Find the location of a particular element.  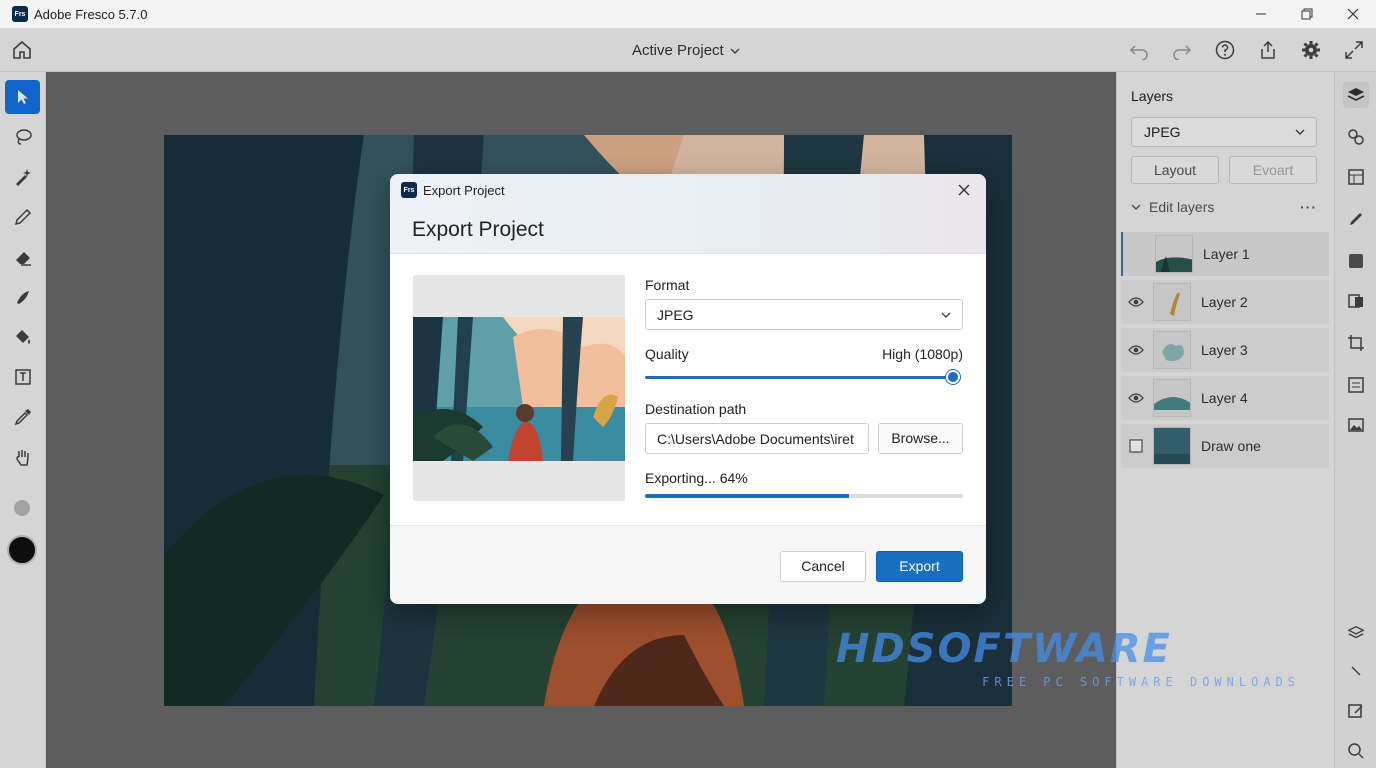

format-select: JPEG is located at coordinates (804, 314).